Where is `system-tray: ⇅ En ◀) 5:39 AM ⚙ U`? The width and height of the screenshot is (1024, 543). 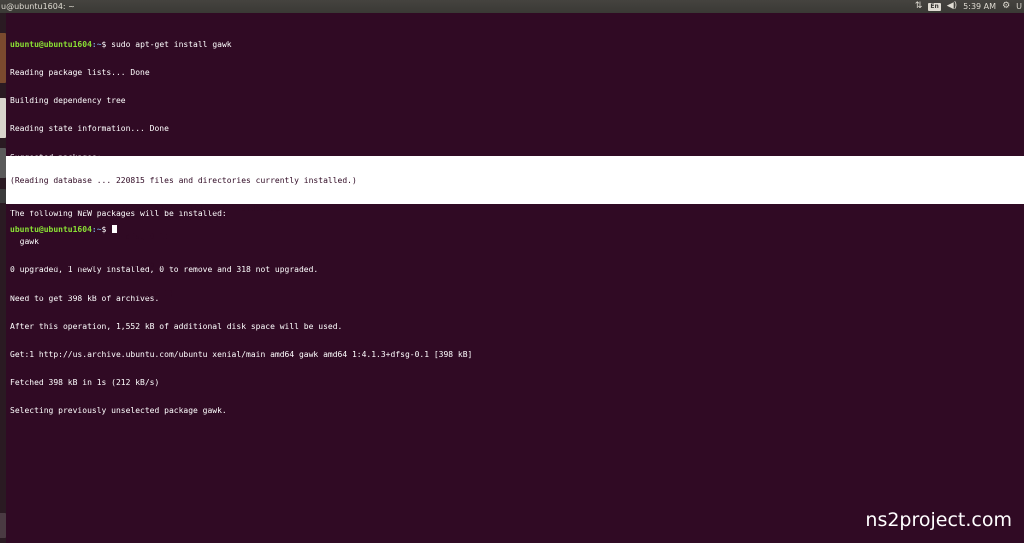
system-tray: ⇅ En ◀) 5:39 AM ⚙ U is located at coordinates (969, 6).